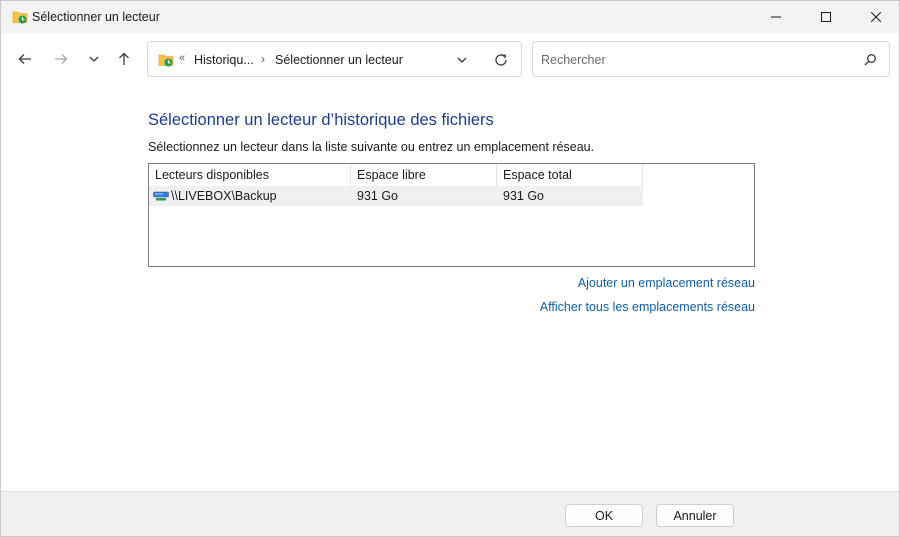 The width and height of the screenshot is (900, 537). What do you see at coordinates (378, 196) in the screenshot?
I see `free-space-cell: 931 Go` at bounding box center [378, 196].